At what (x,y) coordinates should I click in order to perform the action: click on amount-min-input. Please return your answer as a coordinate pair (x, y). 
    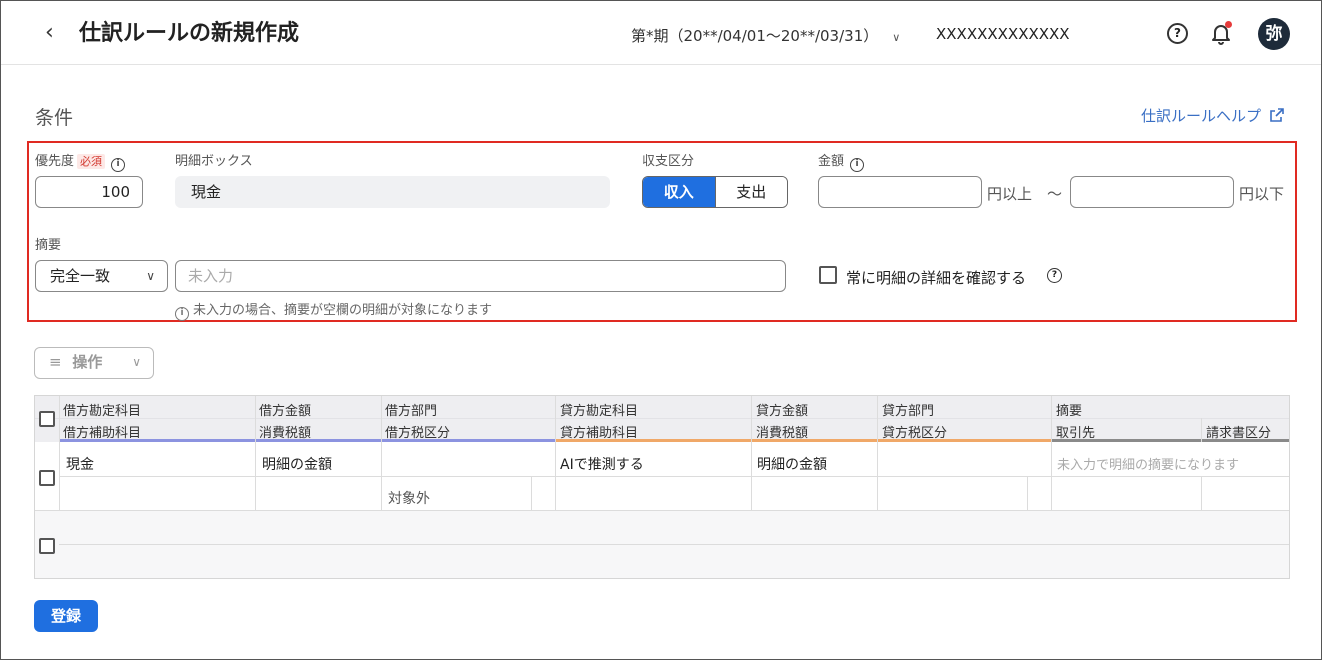
    Looking at the image, I should click on (900, 192).